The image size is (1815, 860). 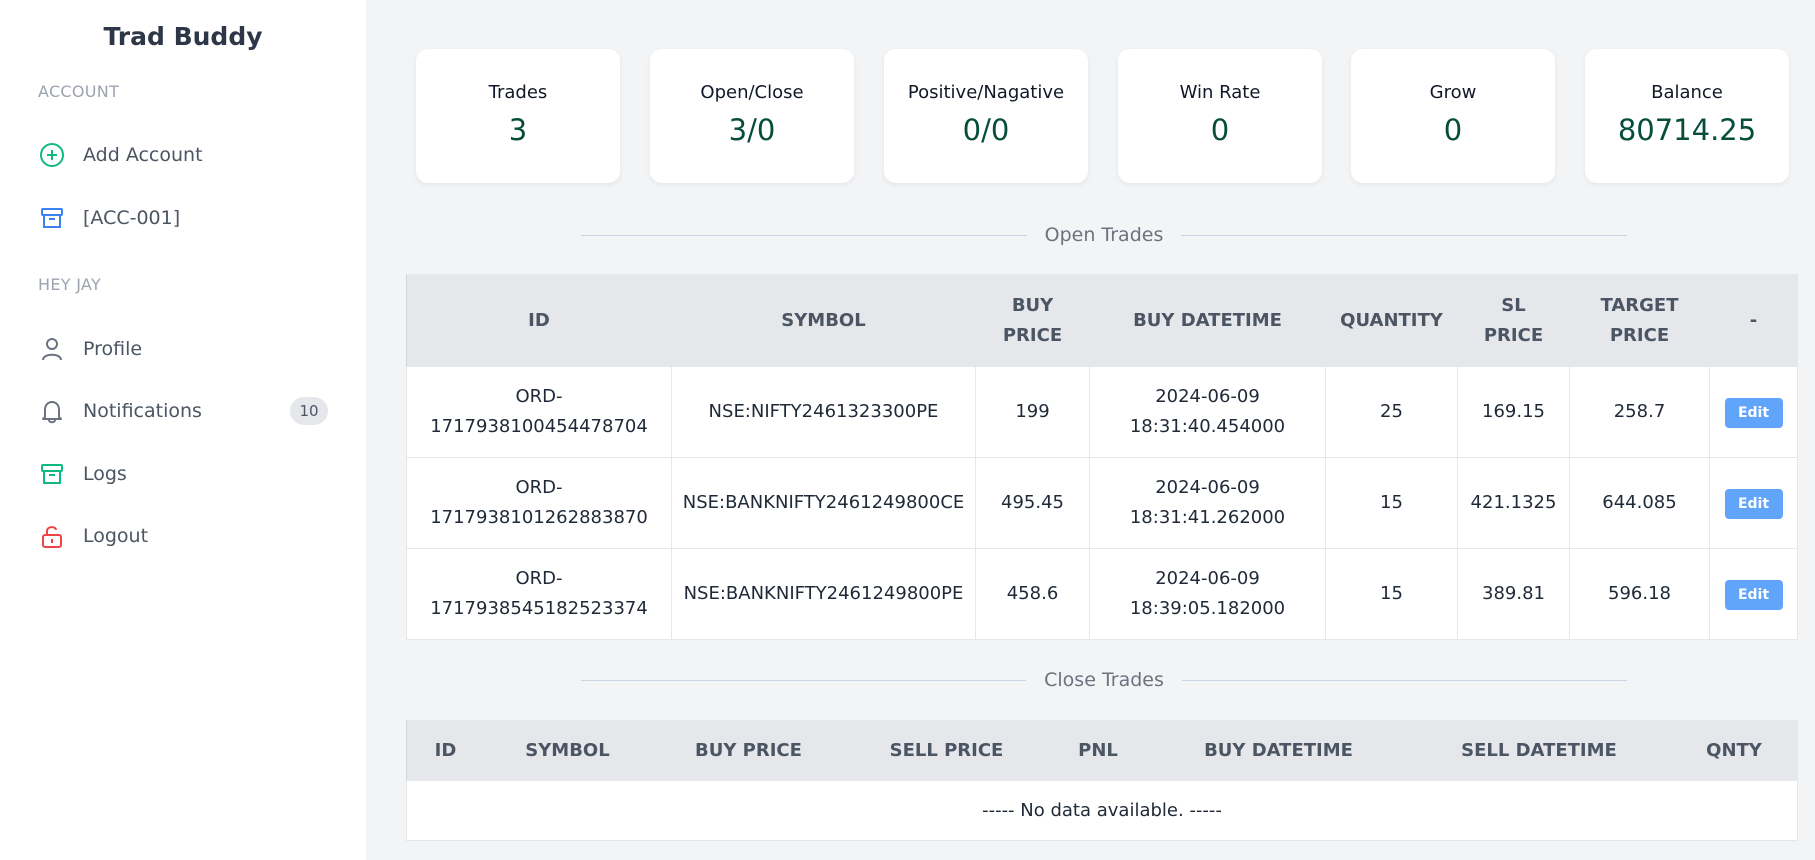 I want to click on sidebar-item-logs: Logs, so click(x=183, y=474).